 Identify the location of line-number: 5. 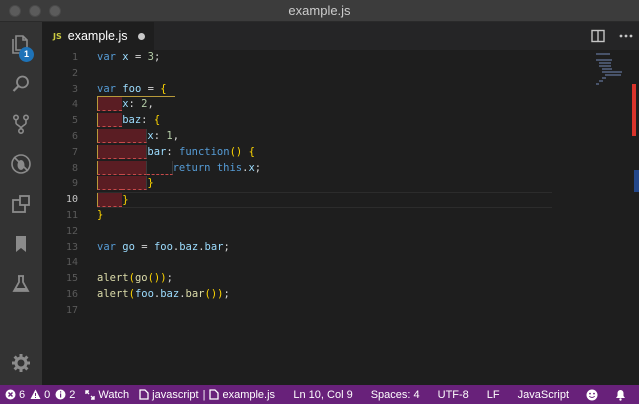
(74, 121).